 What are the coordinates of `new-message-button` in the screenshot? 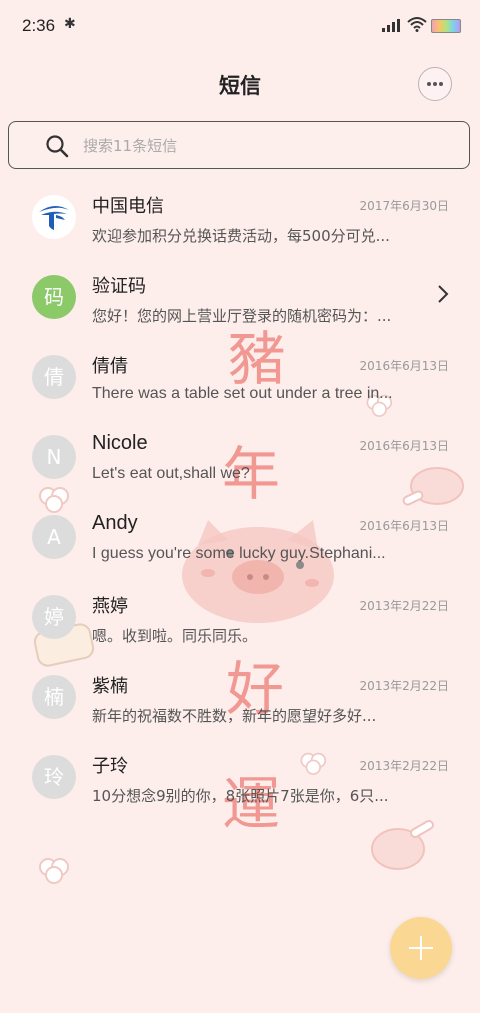 It's located at (421, 948).